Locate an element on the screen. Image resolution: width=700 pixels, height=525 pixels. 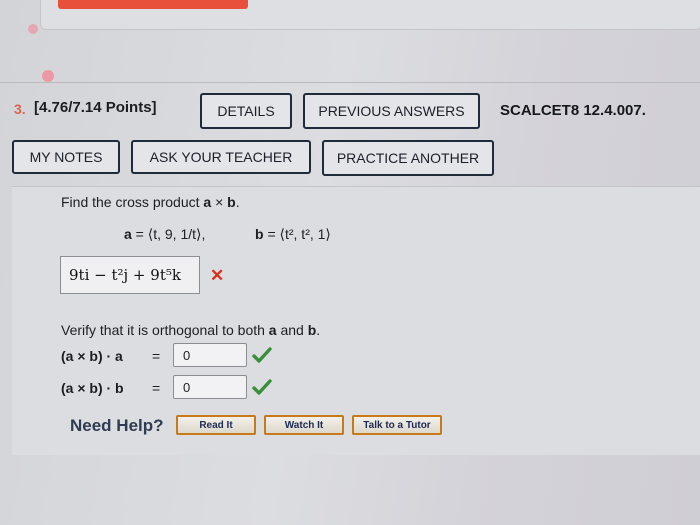
vector-b-definition: b = ⟨t², t², 1⟩ is located at coordinates (293, 234).